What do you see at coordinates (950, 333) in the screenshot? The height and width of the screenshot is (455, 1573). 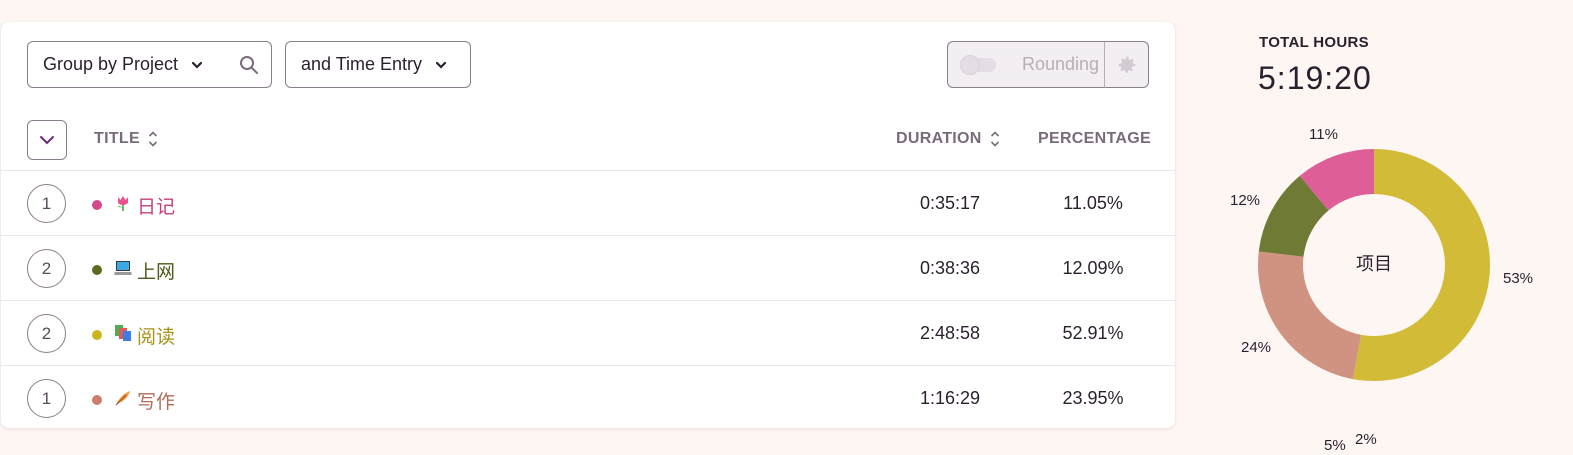 I see `duration-value: 2:48:58` at bounding box center [950, 333].